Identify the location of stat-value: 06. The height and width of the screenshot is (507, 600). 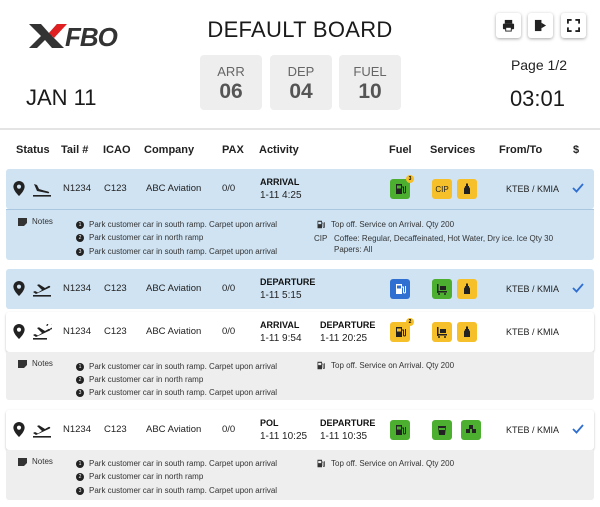
(231, 91).